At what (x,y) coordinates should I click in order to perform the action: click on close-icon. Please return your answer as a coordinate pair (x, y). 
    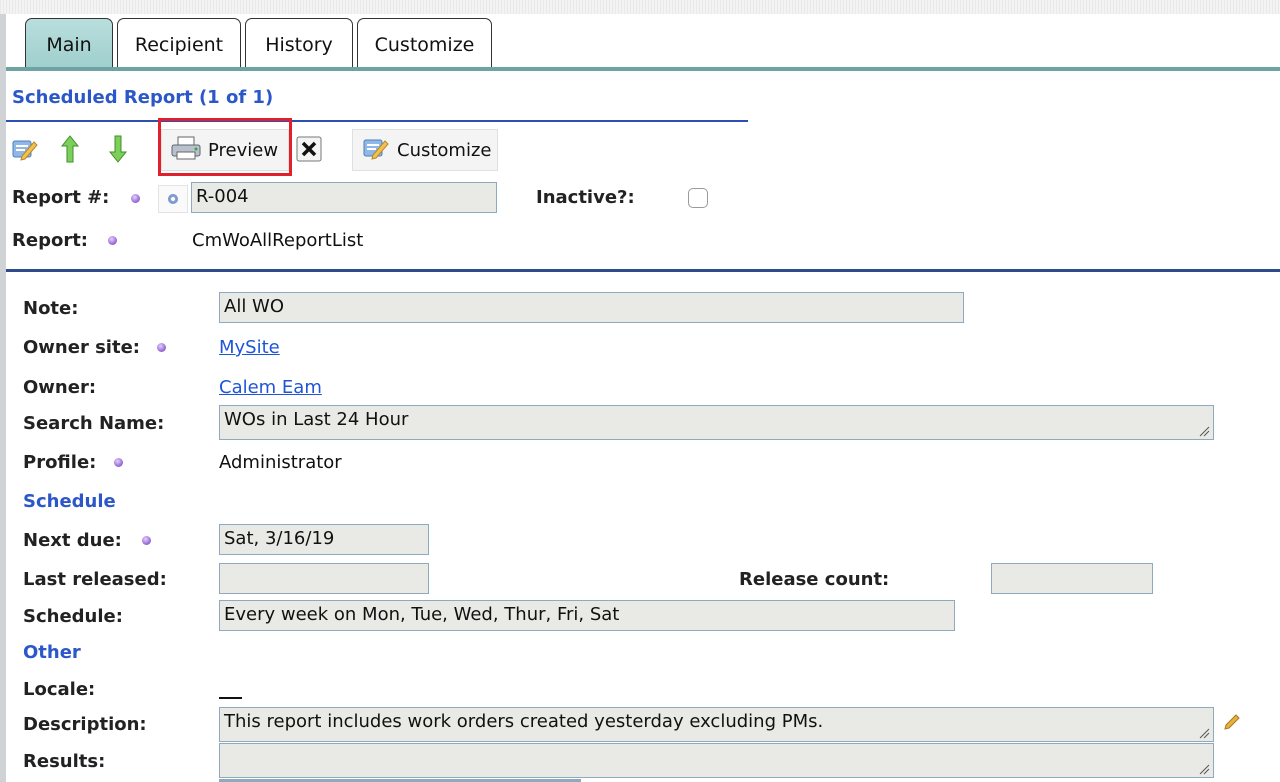
    Looking at the image, I should click on (309, 151).